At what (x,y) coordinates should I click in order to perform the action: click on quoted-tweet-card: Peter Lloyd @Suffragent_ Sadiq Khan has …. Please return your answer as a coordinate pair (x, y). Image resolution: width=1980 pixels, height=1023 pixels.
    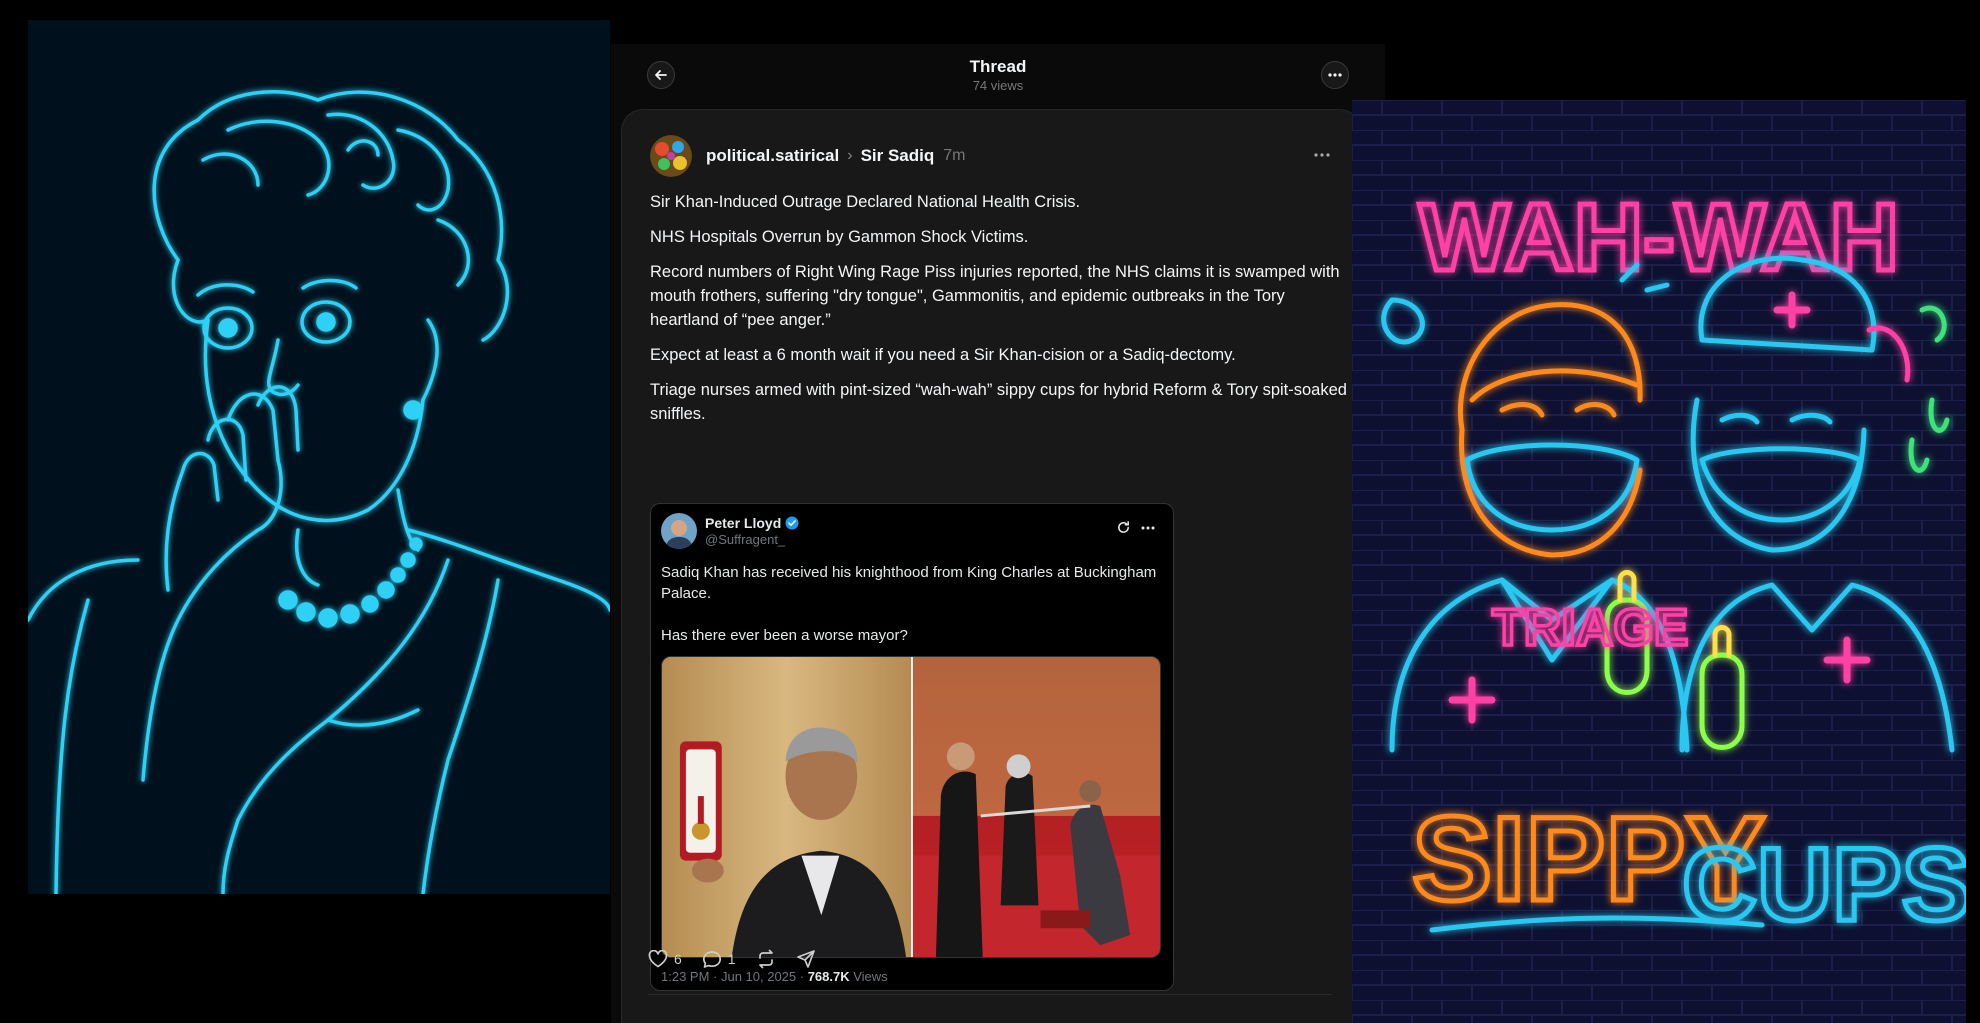
    Looking at the image, I should click on (912, 747).